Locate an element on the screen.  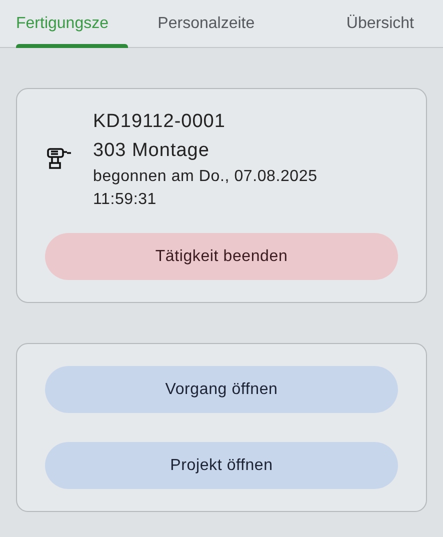
drill-icon is located at coordinates (60, 159).